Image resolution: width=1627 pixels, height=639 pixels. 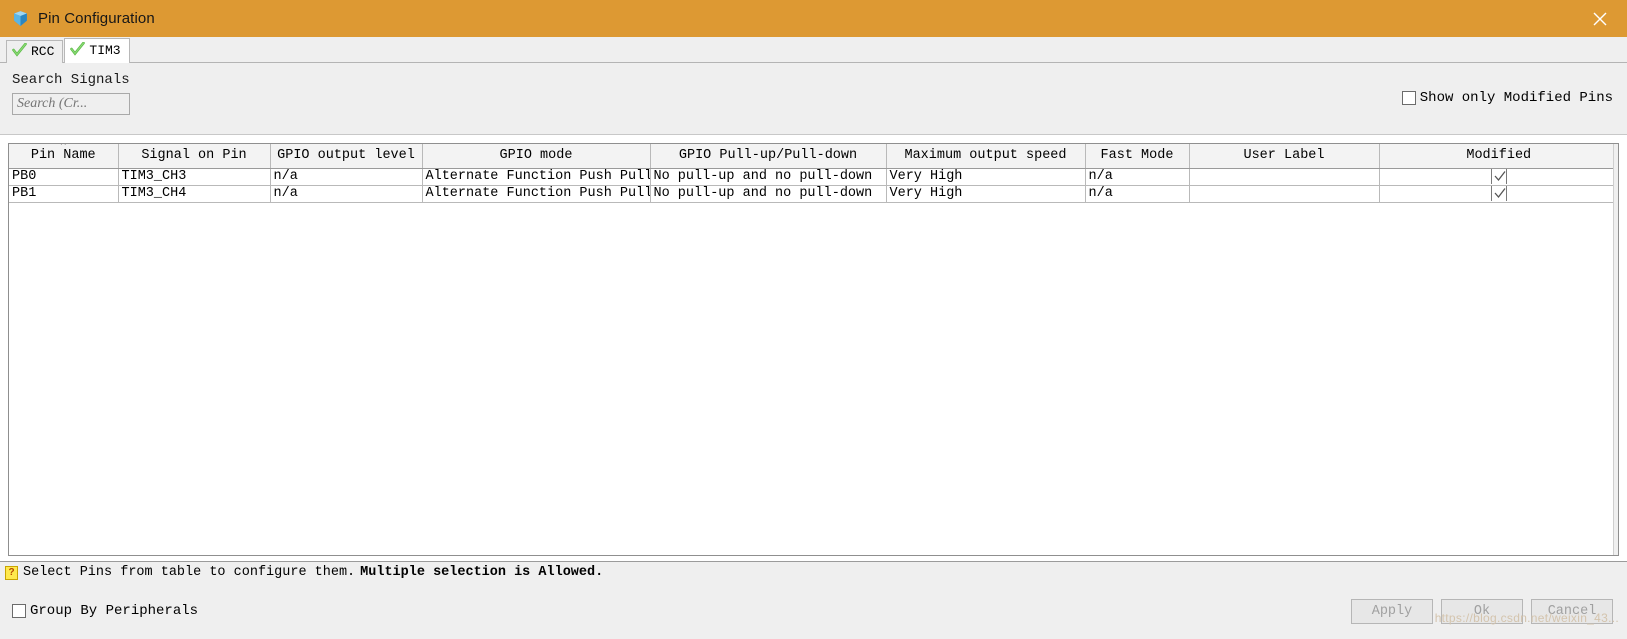 What do you see at coordinates (20, 18) in the screenshot?
I see `cube-icon` at bounding box center [20, 18].